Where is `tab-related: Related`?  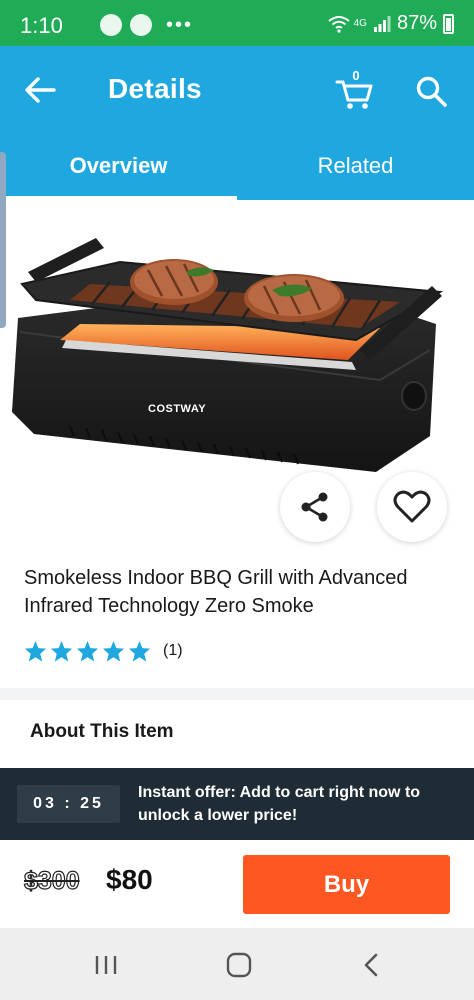 tab-related: Related is located at coordinates (355, 167).